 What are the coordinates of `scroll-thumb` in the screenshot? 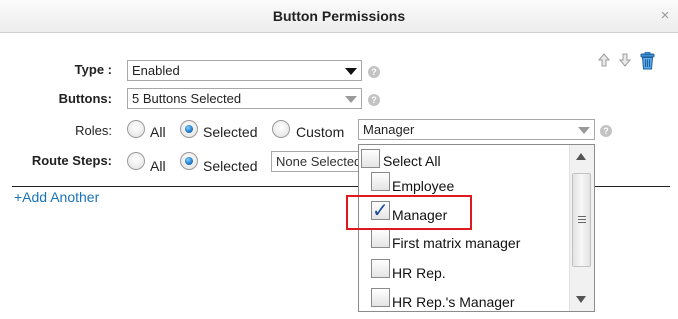 It's located at (581, 220).